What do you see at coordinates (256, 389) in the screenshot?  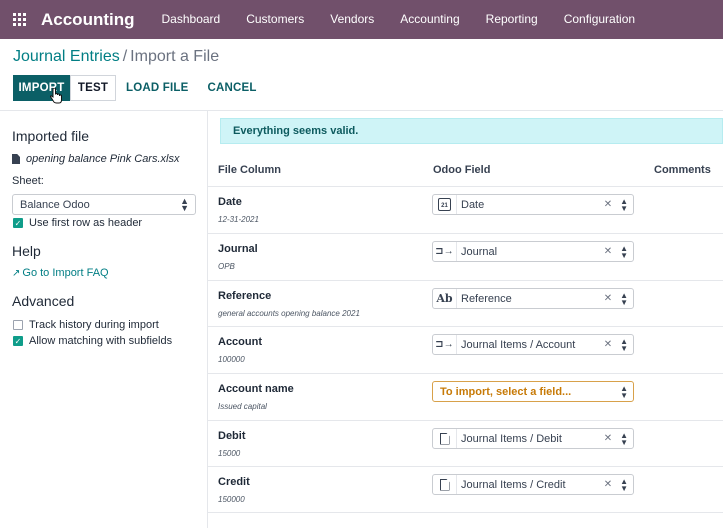 I see `column-name: Account name` at bounding box center [256, 389].